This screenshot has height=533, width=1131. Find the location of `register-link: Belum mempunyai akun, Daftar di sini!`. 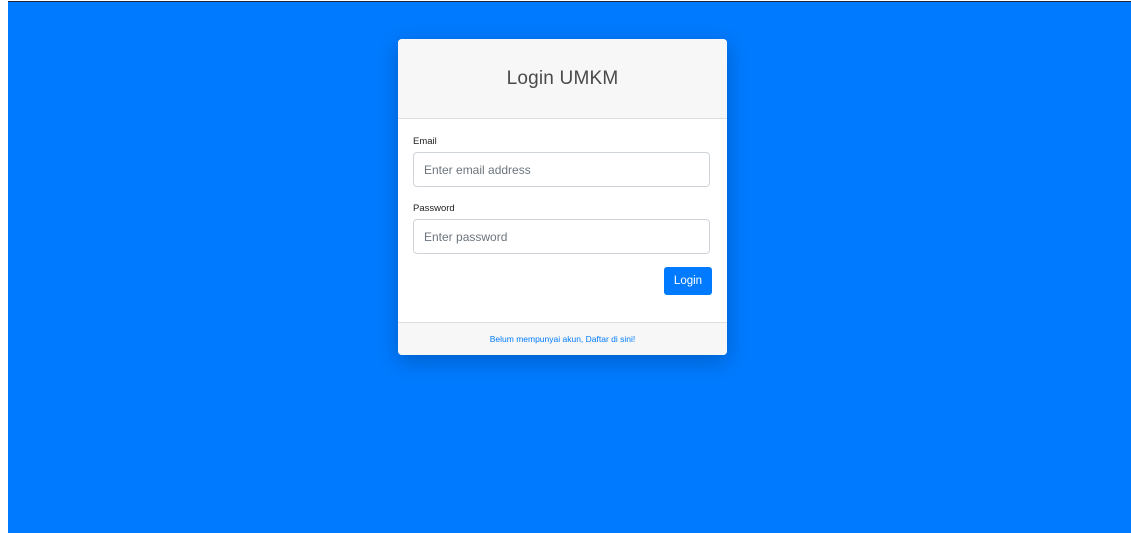

register-link: Belum mempunyai akun, Daftar di sini! is located at coordinates (563, 339).